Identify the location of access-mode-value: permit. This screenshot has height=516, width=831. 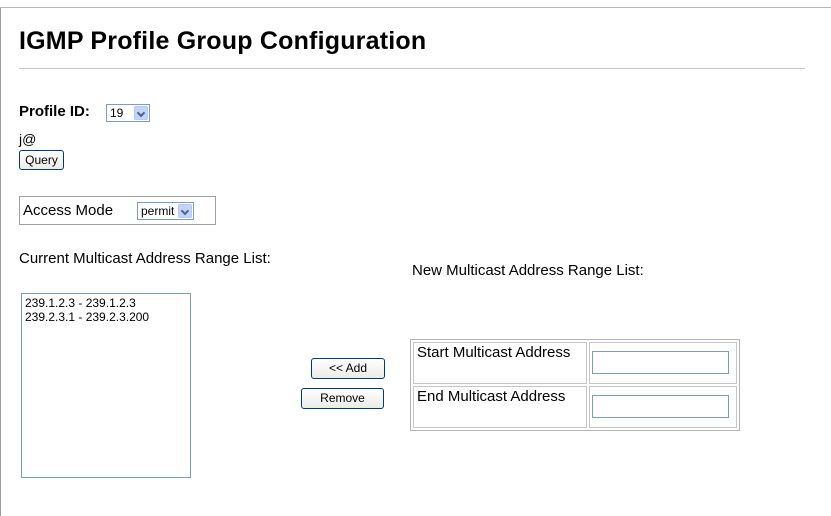
(158, 211).